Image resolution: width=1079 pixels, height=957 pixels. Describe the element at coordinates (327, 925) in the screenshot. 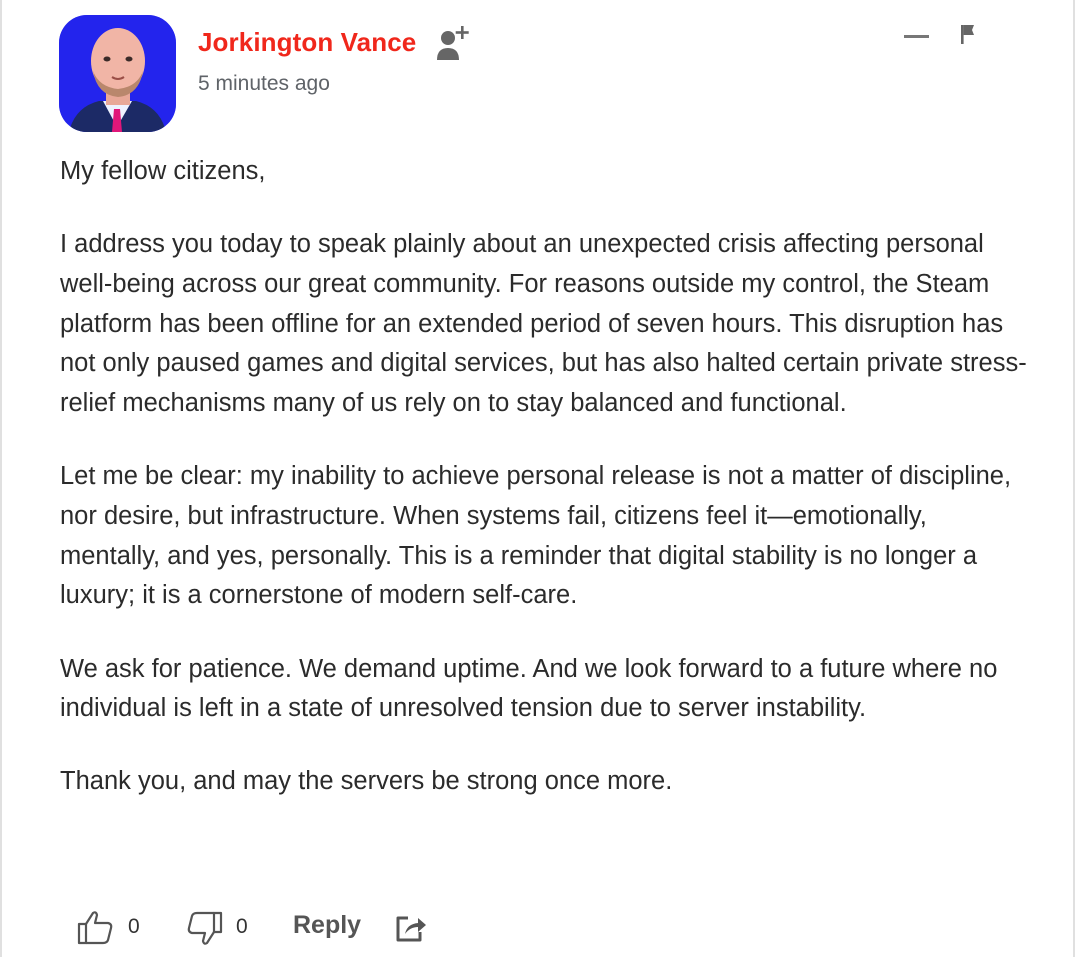

I see `reply-button: Reply` at that location.